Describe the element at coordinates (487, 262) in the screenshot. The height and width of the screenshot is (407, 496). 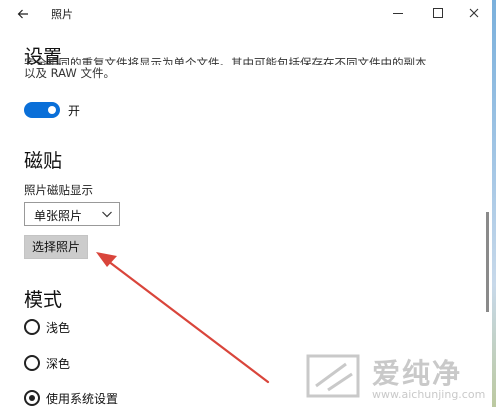
I see `scrollbar-thumb` at that location.